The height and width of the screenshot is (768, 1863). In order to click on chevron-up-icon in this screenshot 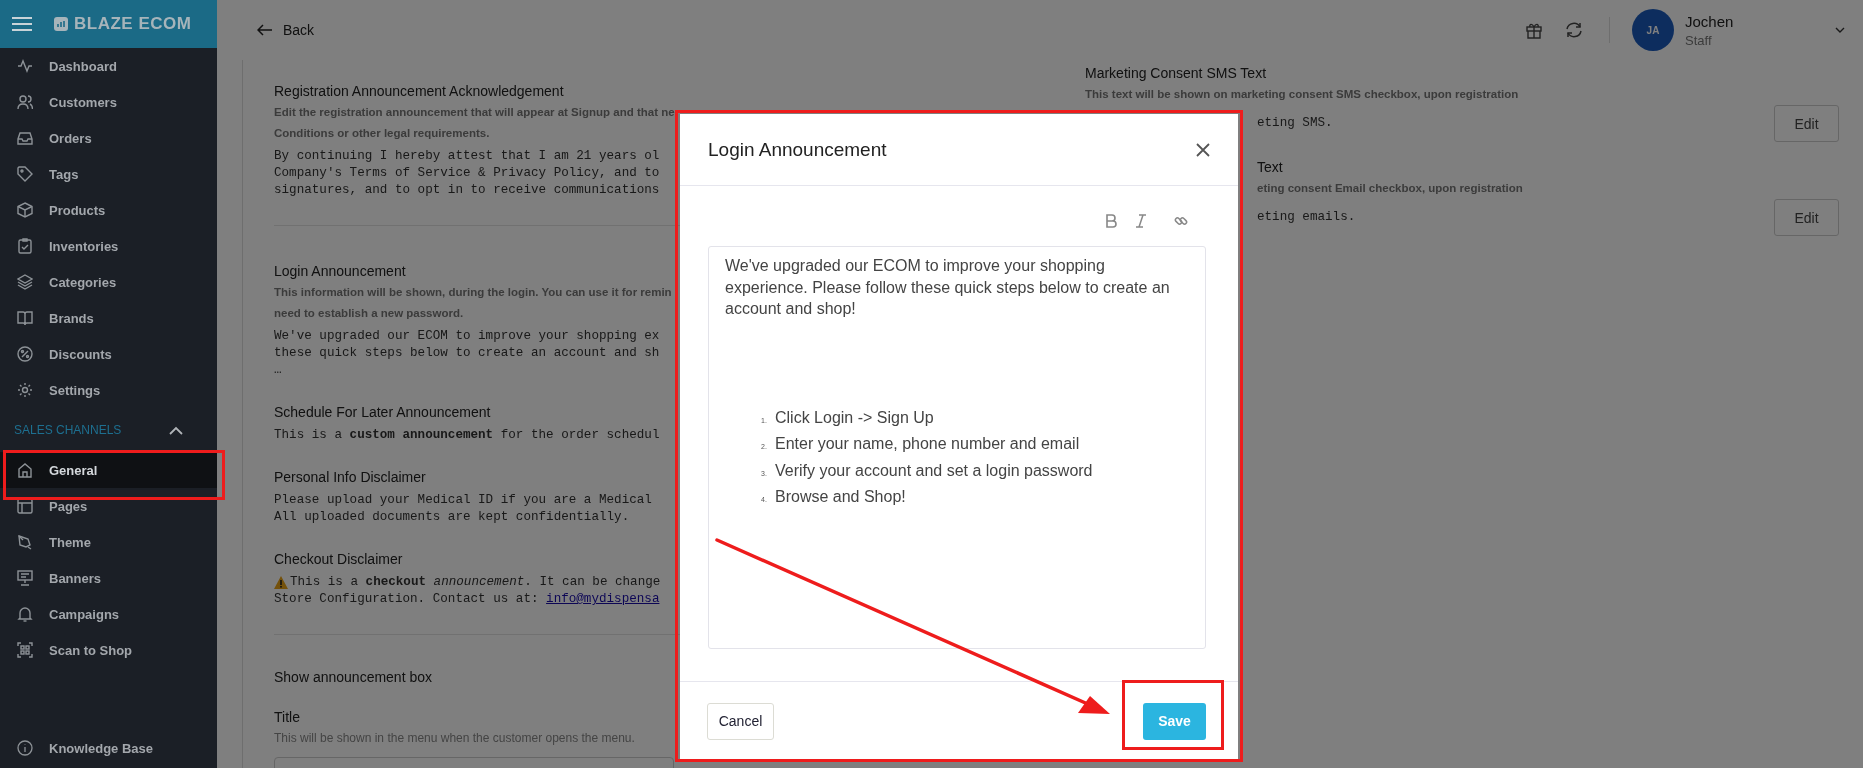, I will do `click(176, 430)`.